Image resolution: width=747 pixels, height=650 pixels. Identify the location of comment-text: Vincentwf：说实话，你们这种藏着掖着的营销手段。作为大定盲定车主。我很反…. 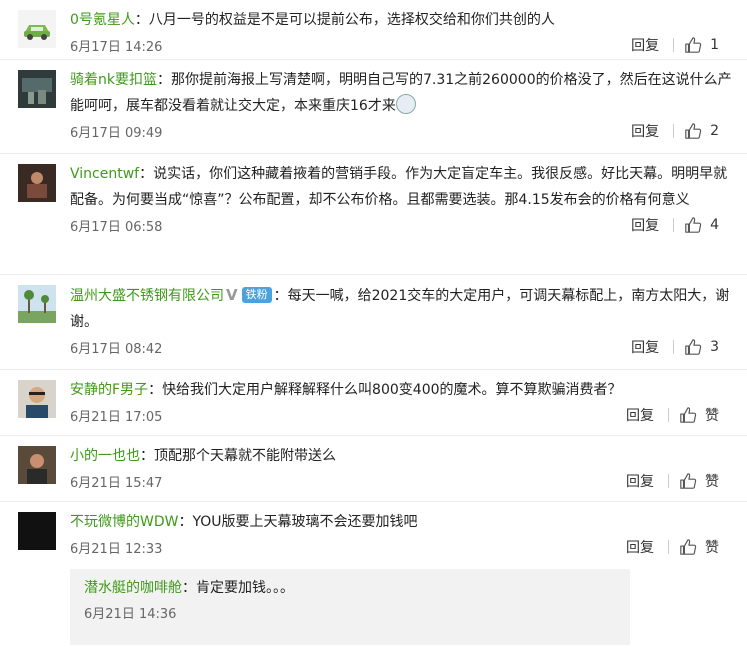
(403, 187).